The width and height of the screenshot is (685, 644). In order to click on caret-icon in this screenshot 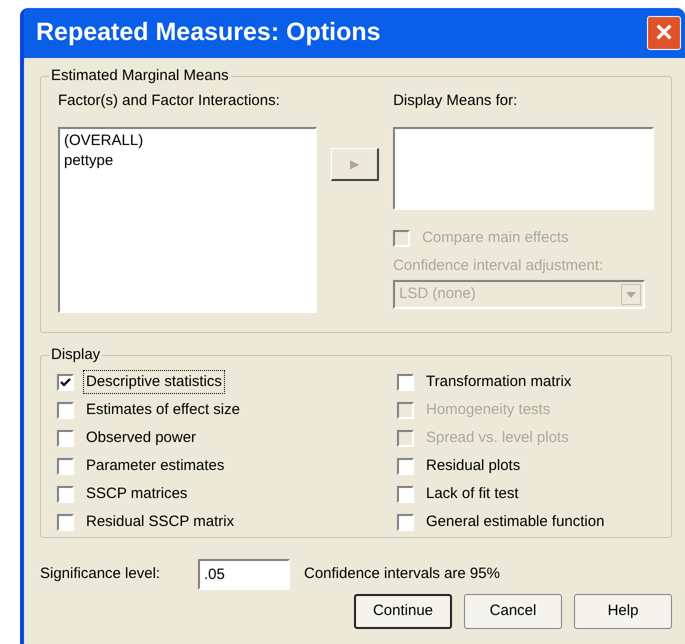, I will do `click(631, 294)`.